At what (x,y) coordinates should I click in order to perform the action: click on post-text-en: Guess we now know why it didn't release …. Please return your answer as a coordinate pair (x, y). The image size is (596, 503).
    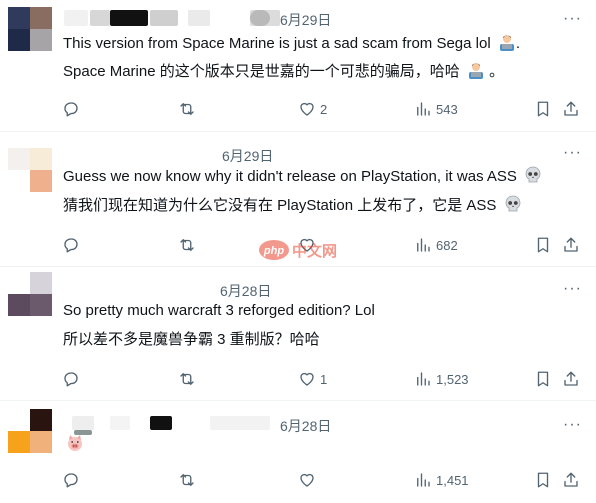
    Looking at the image, I should click on (290, 176).